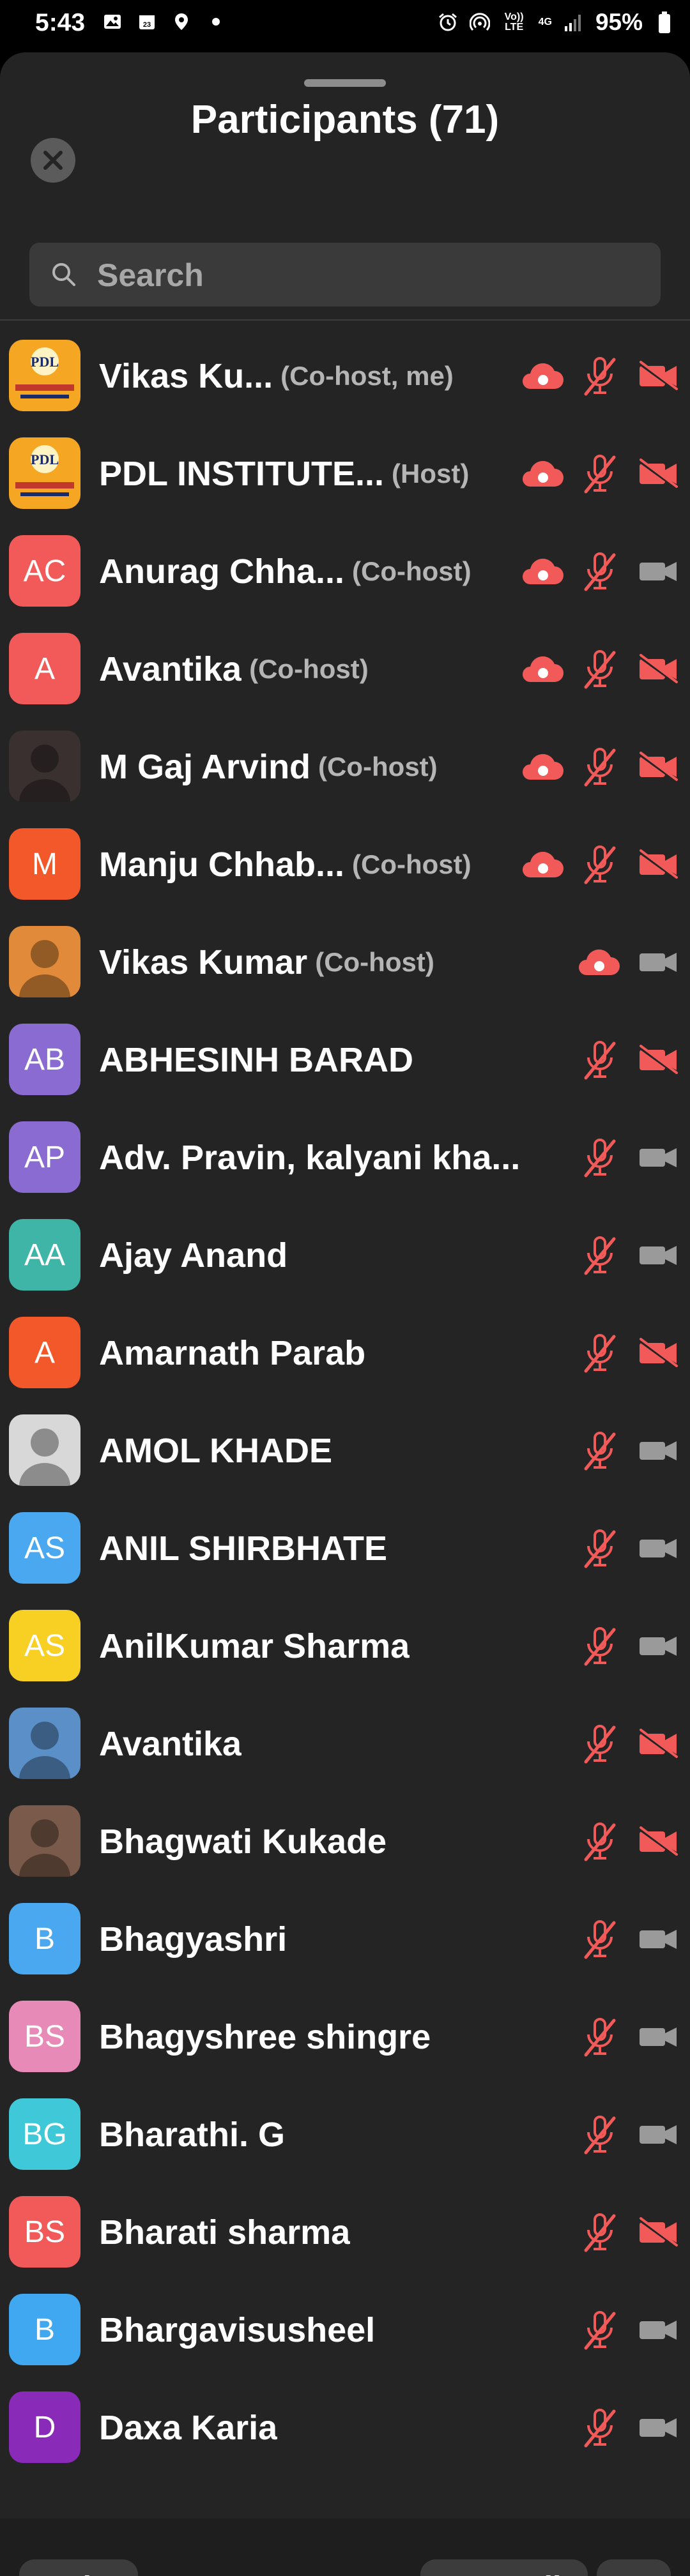 The height and width of the screenshot is (2576, 690). Describe the element at coordinates (181, 22) in the screenshot. I see `location-icon` at that location.